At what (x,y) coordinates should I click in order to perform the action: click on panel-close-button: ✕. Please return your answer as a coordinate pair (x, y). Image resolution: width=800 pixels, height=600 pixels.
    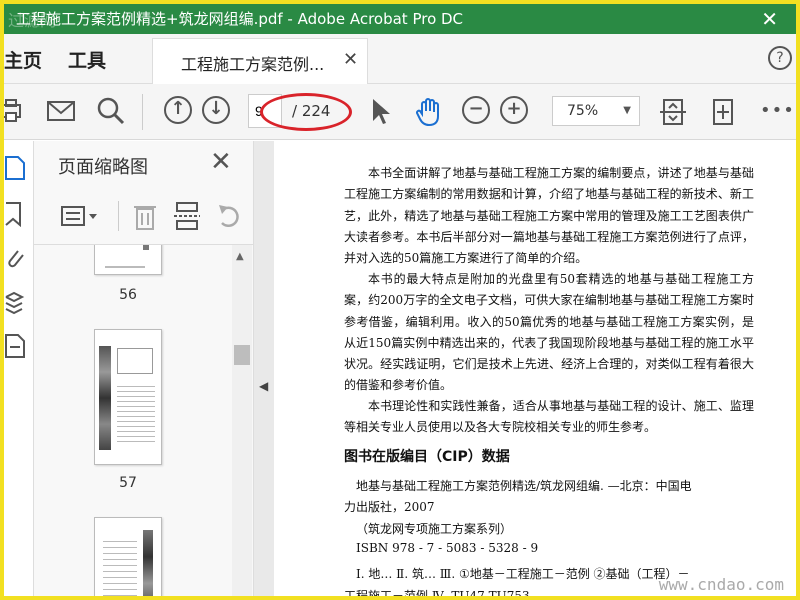
    Looking at the image, I should click on (221, 162).